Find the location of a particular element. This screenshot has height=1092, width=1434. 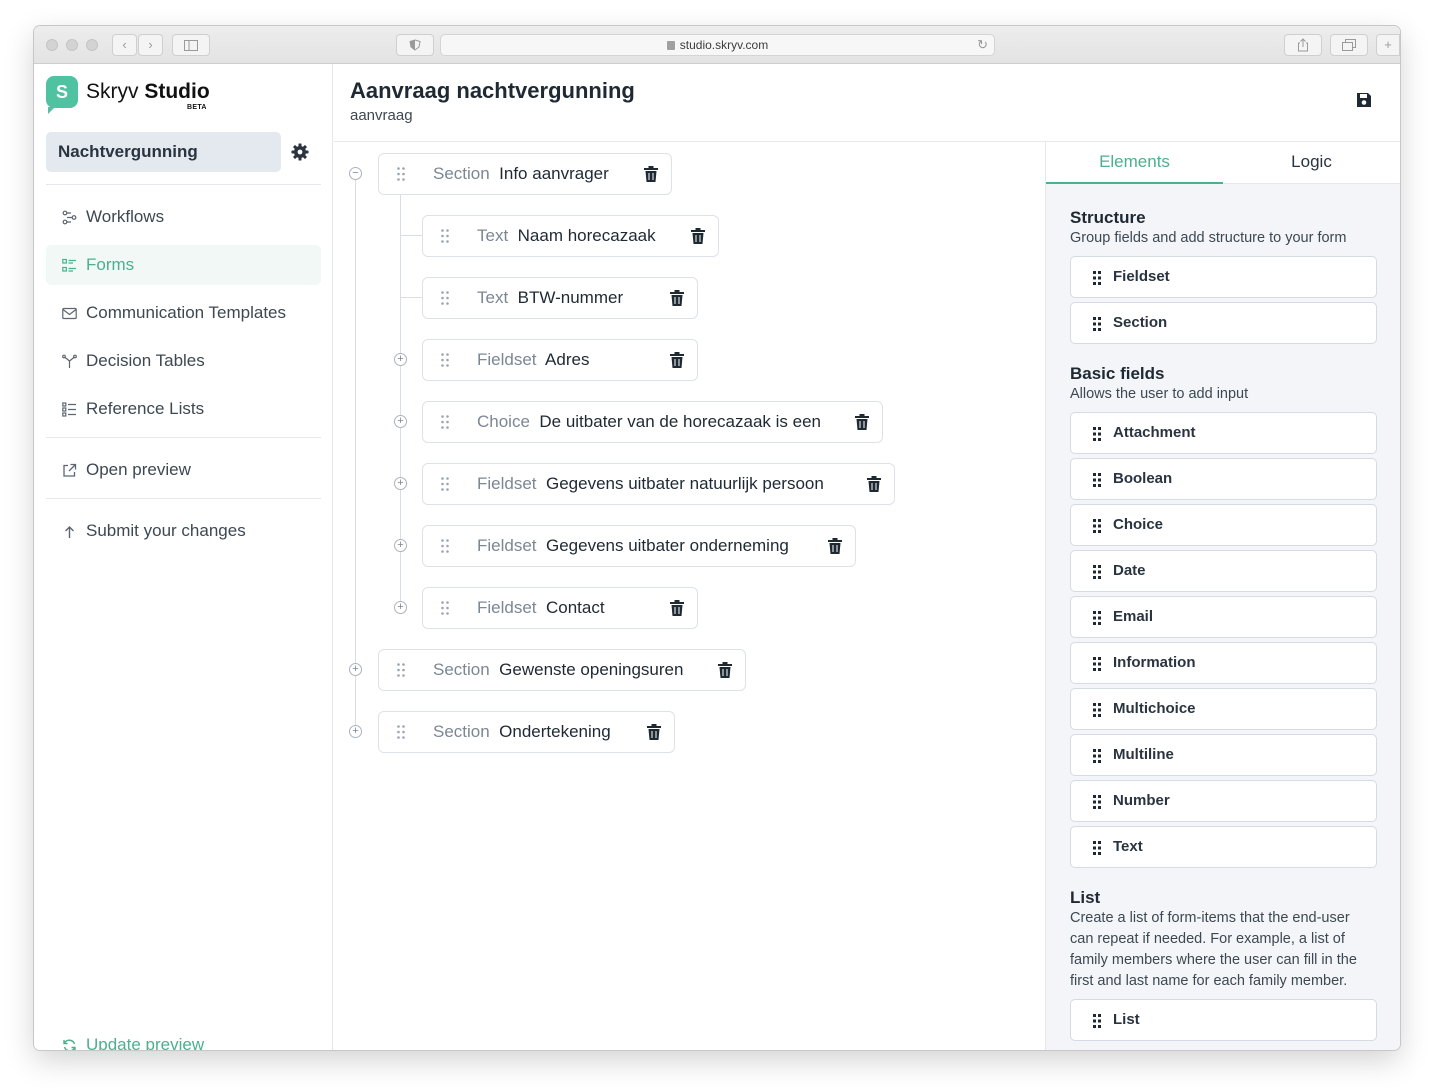

collapse-toggle: − is located at coordinates (355, 173).